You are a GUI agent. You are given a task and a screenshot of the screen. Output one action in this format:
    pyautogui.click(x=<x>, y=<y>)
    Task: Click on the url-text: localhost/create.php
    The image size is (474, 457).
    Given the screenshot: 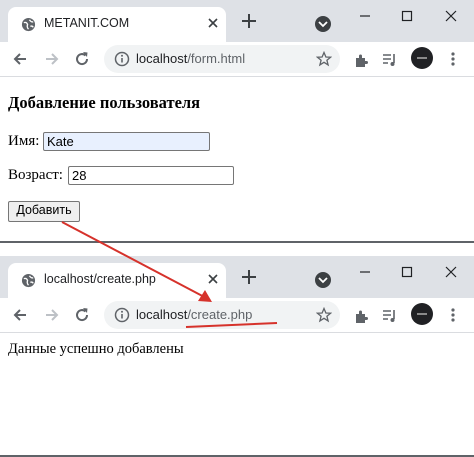 What is the action you would take?
    pyautogui.click(x=194, y=314)
    